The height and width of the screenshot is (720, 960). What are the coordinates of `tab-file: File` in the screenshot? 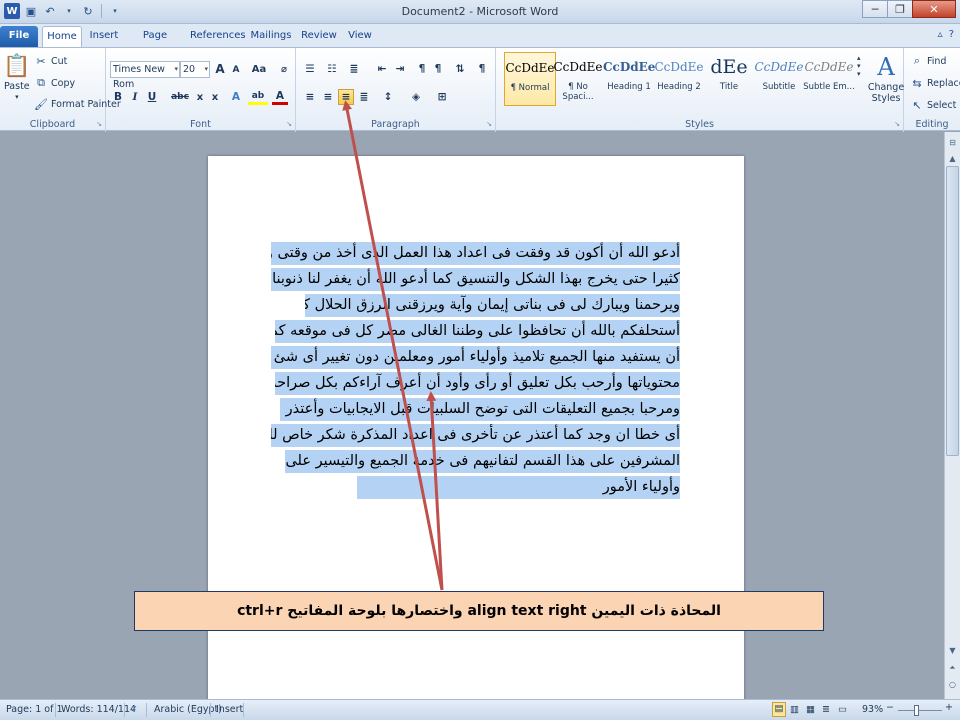 It's located at (19, 37).